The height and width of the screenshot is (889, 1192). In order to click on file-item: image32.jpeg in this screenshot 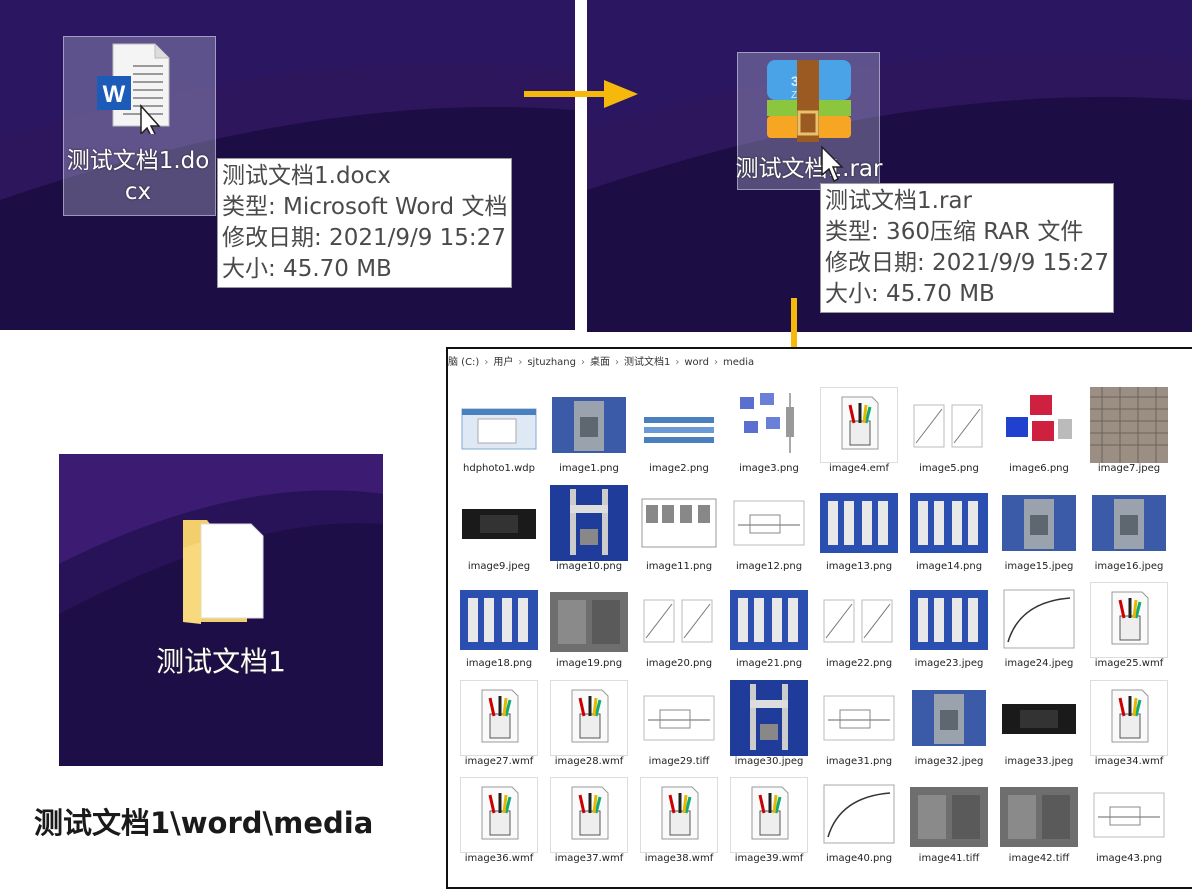, I will do `click(949, 724)`.